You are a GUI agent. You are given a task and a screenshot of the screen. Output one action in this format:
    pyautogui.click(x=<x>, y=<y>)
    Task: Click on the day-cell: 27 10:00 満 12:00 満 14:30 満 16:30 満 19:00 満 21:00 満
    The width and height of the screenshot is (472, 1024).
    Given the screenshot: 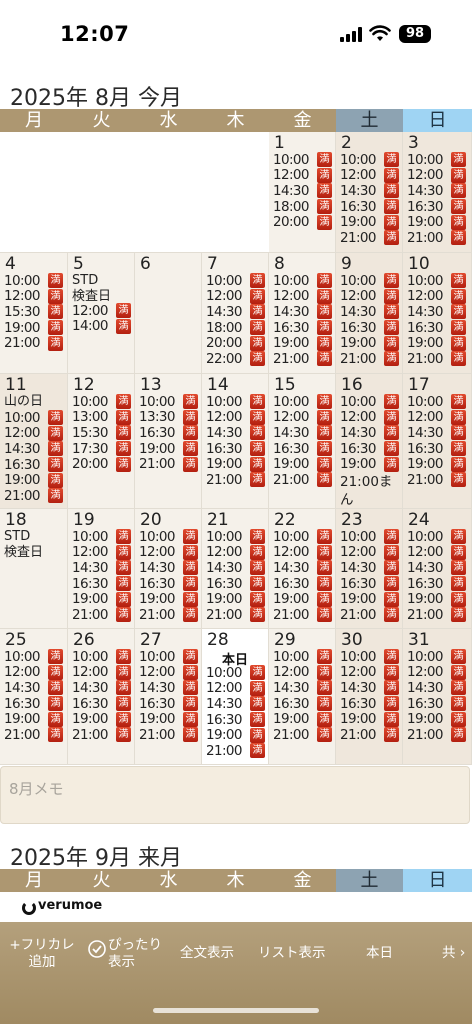 What is the action you would take?
    pyautogui.click(x=168, y=696)
    